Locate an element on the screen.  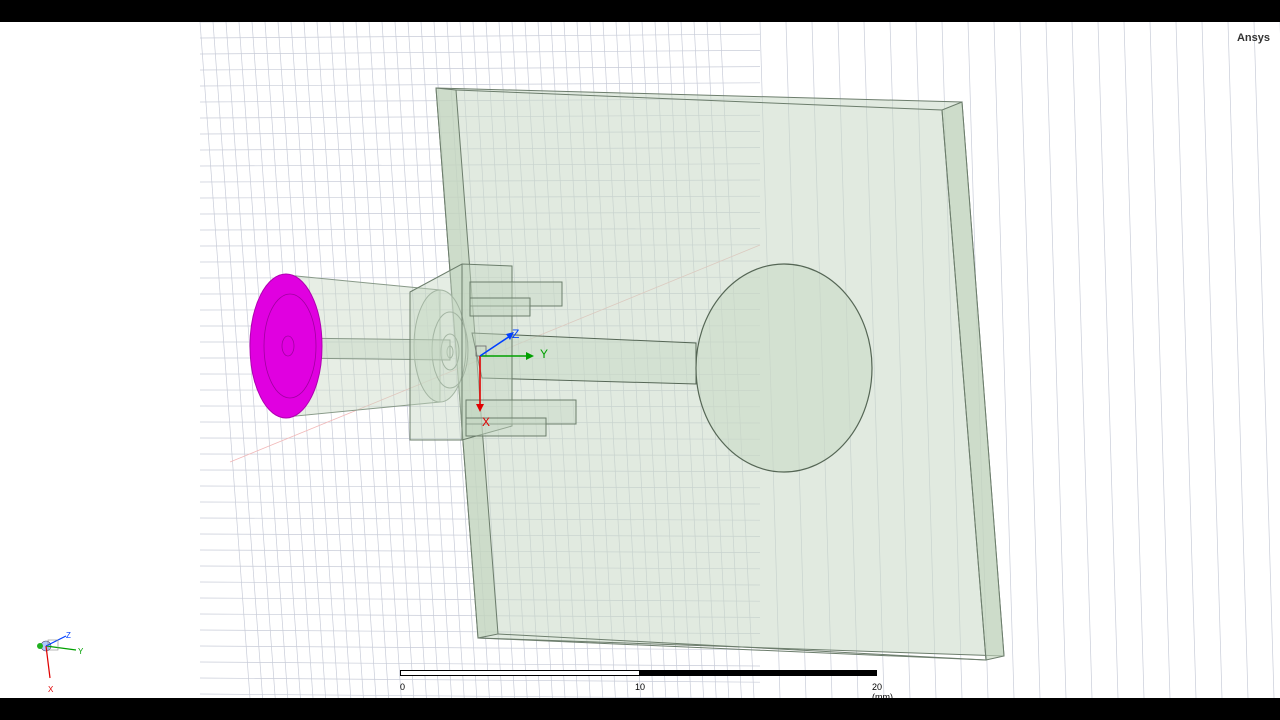
triad-label-x: X is located at coordinates (51, 689).